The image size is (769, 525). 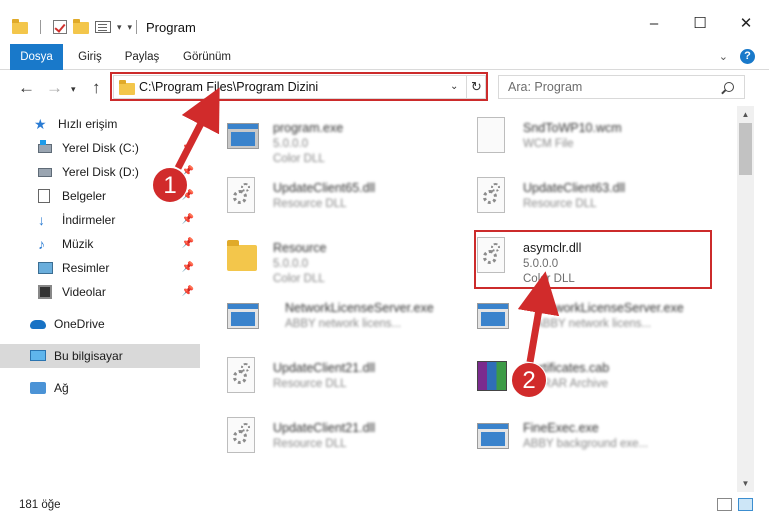 I want to click on videos-icon, so click(x=45, y=292).